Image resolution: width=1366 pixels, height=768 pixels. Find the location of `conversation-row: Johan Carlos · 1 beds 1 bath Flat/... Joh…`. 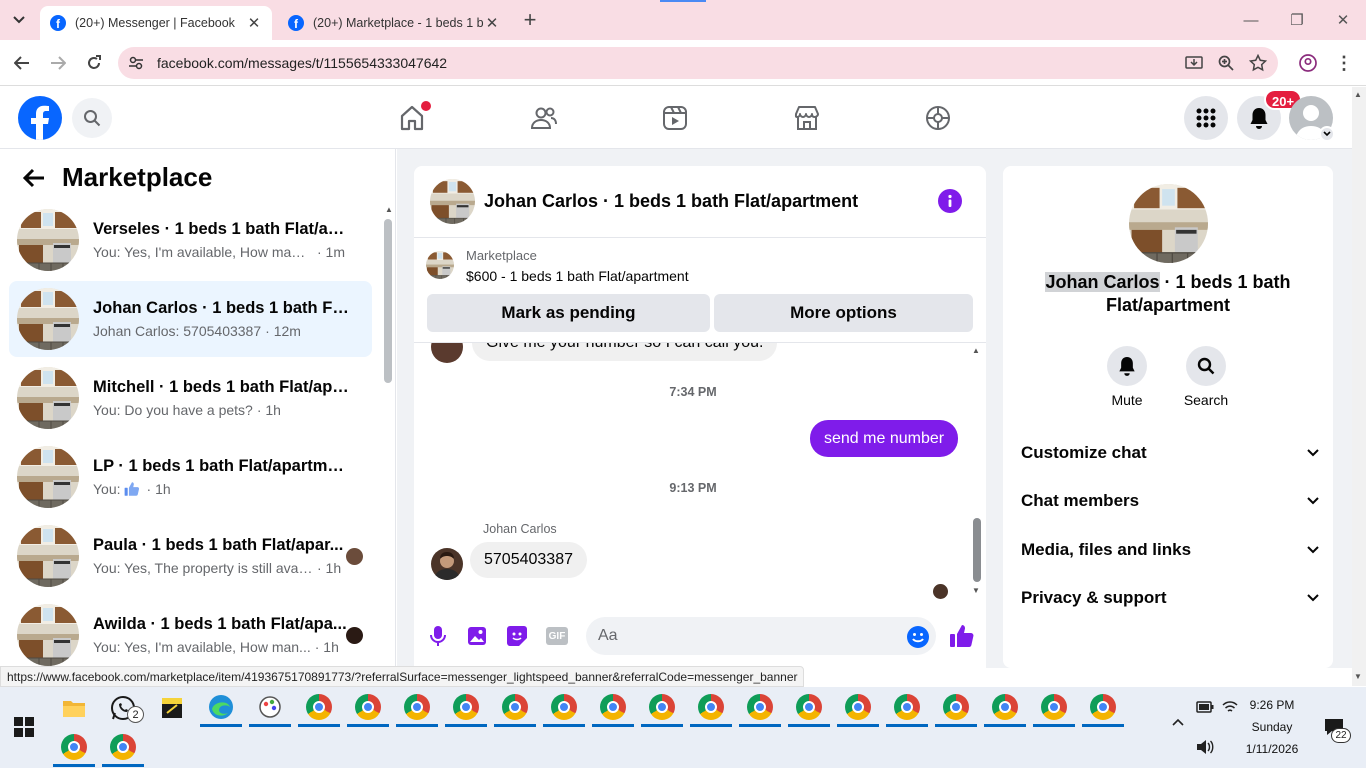

conversation-row: Johan Carlos · 1 beds 1 bath Flat/... Joh… is located at coordinates (190, 319).